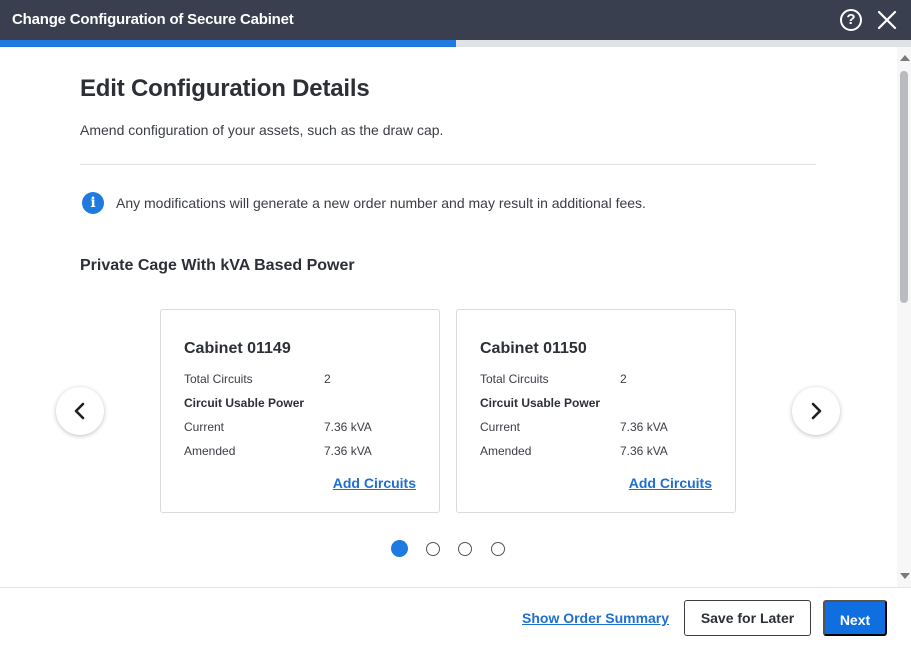 The image size is (911, 648). I want to click on progress-fill, so click(228, 43).